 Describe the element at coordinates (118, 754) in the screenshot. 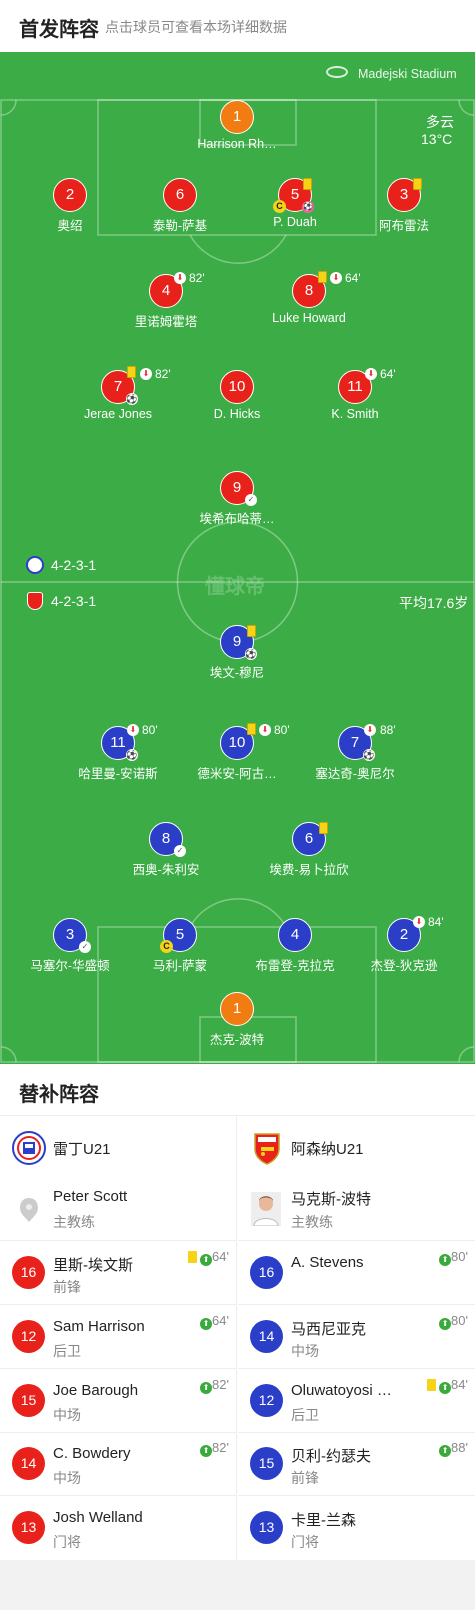

I see `away-player: 11 哈里曼-安诺斯` at that location.